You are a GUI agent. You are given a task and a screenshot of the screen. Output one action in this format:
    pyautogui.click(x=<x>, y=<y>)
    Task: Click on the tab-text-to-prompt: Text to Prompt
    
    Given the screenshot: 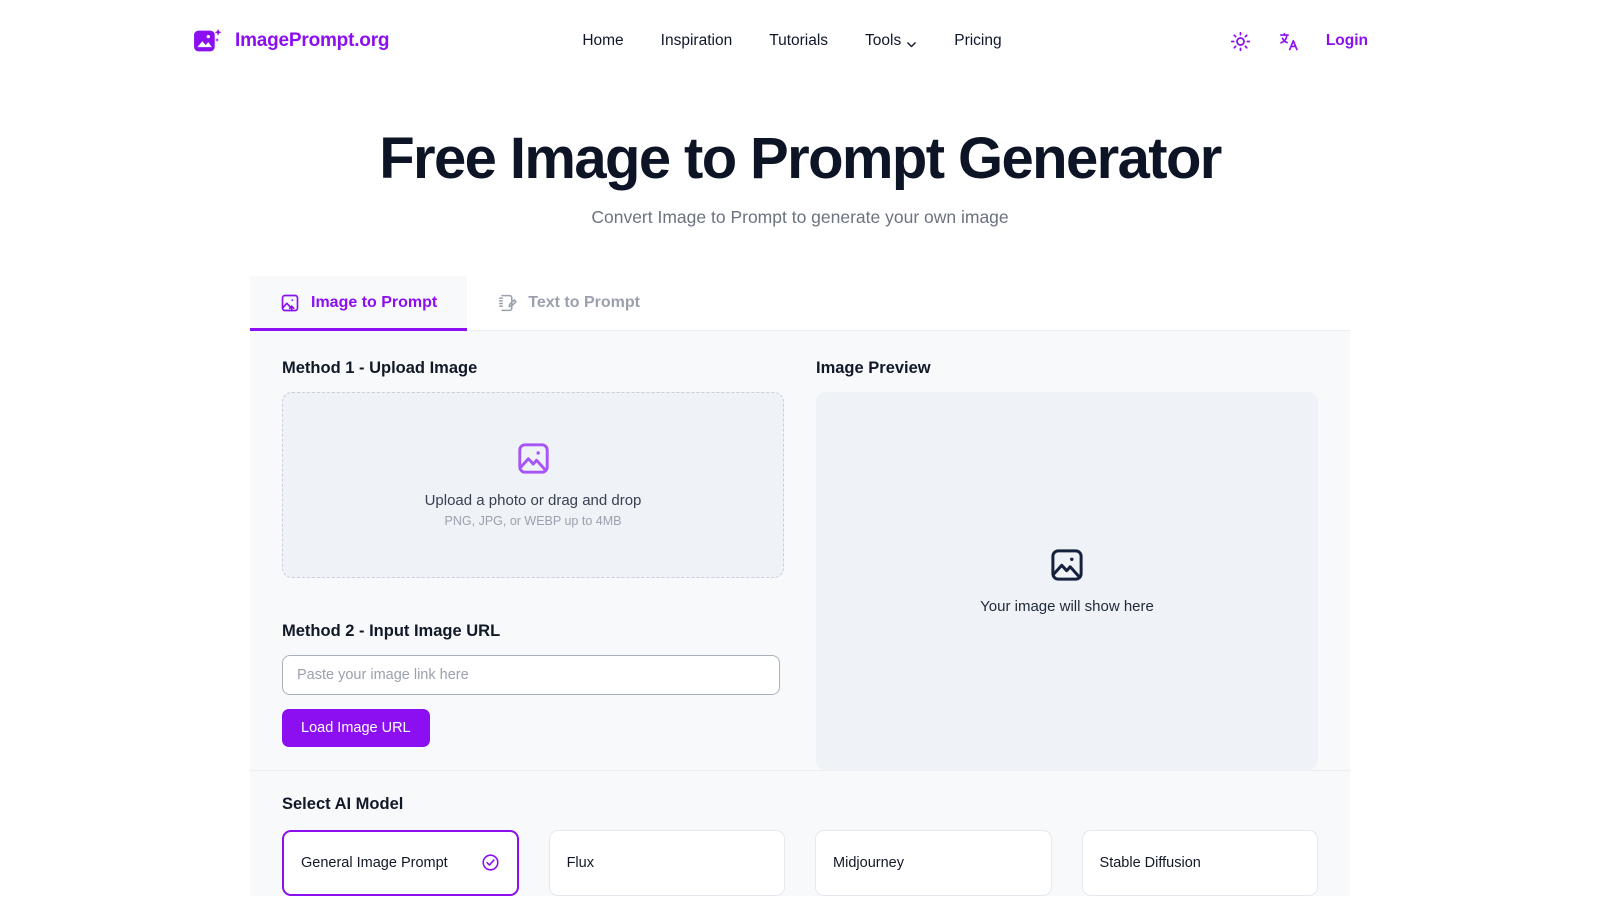 What is the action you would take?
    pyautogui.click(x=568, y=303)
    